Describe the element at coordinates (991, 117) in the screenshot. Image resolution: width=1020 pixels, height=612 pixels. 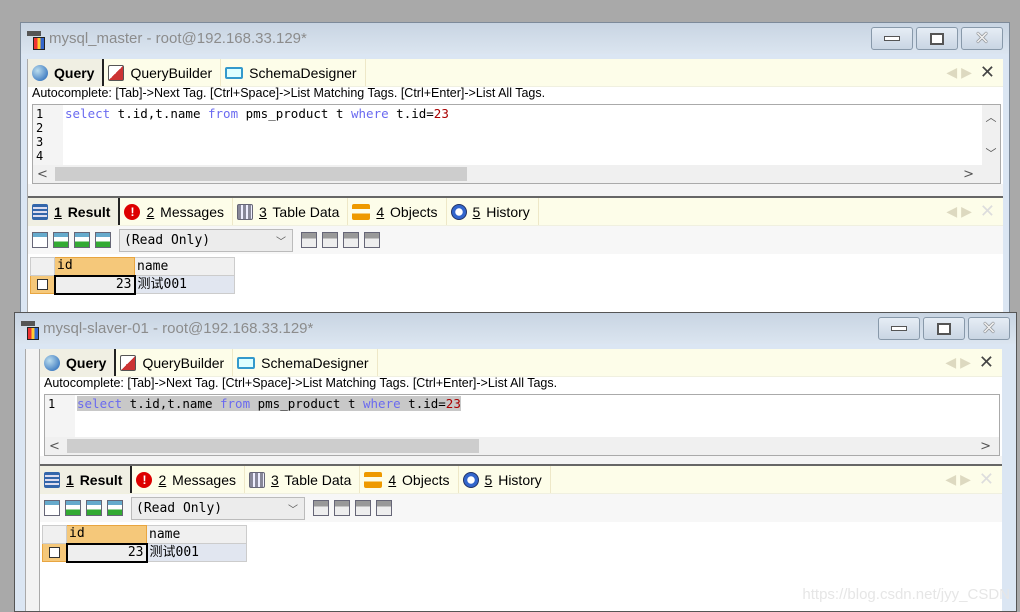
I see `scroll-up-icon: ︿` at that location.